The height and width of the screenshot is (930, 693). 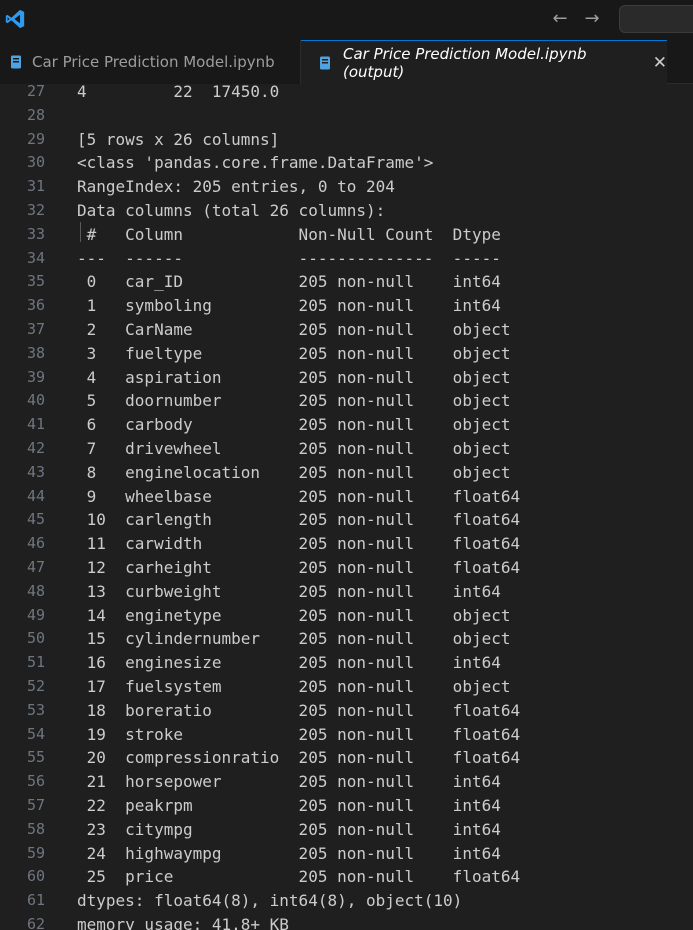 I want to click on vscode-logo-icon, so click(x=15, y=19).